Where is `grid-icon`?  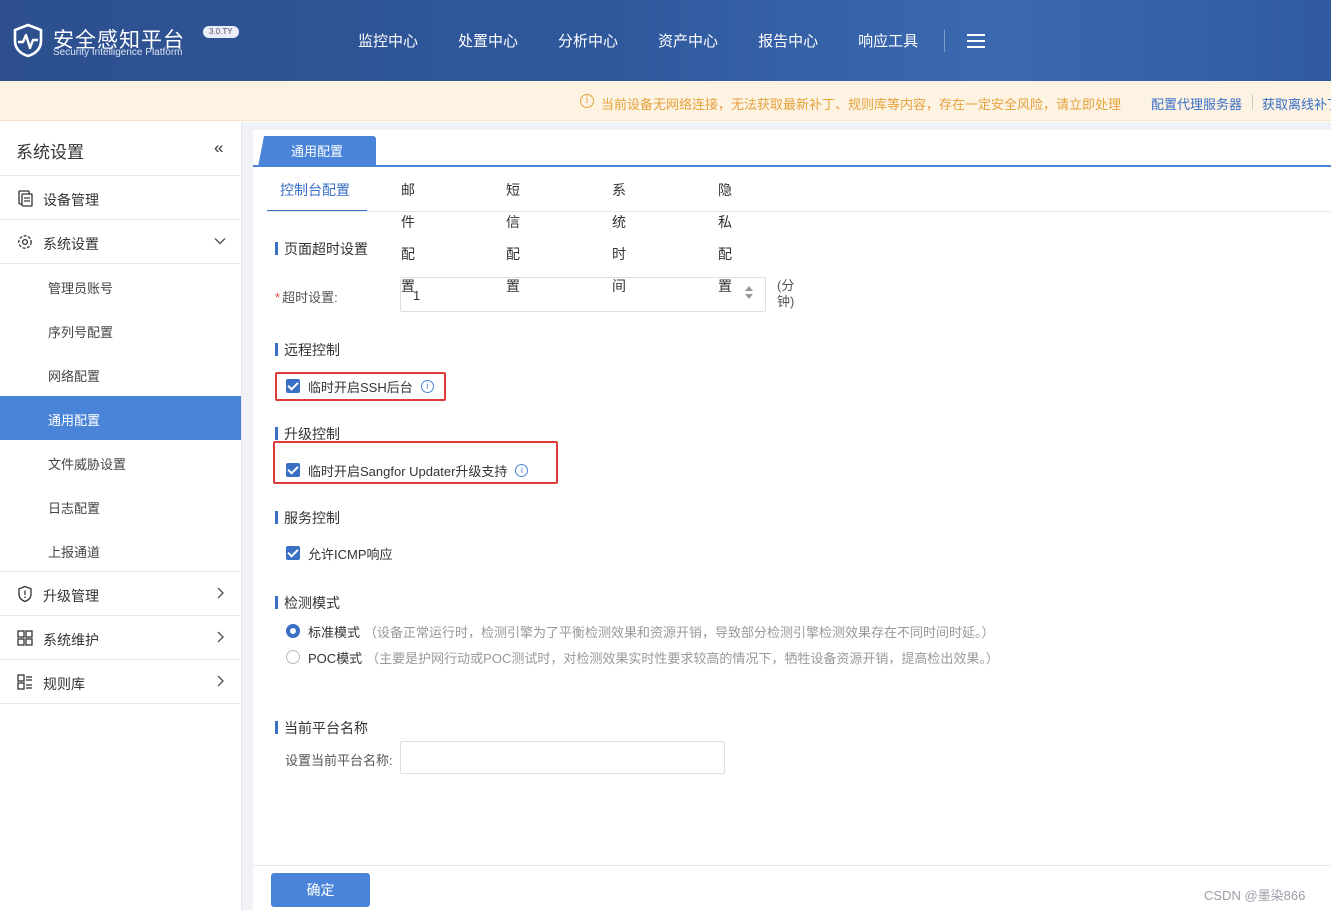
grid-icon is located at coordinates (25, 638).